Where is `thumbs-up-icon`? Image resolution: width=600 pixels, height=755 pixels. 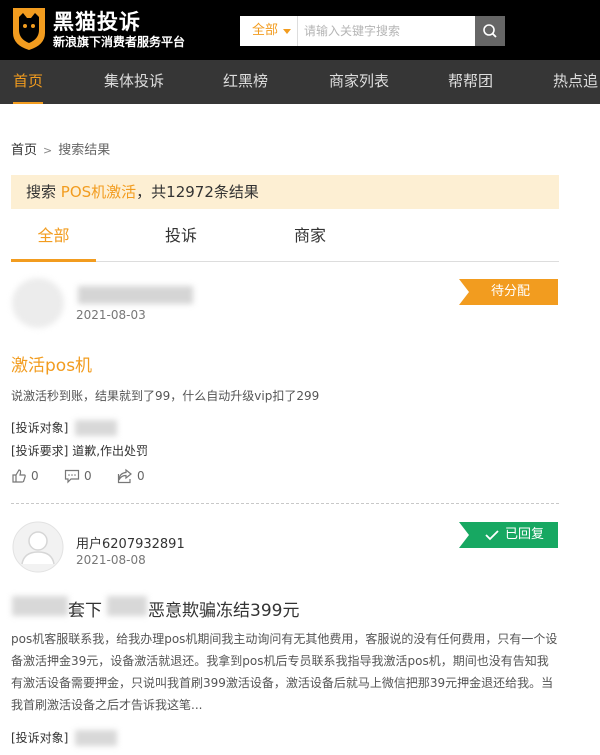
thumbs-up-icon is located at coordinates (19, 476).